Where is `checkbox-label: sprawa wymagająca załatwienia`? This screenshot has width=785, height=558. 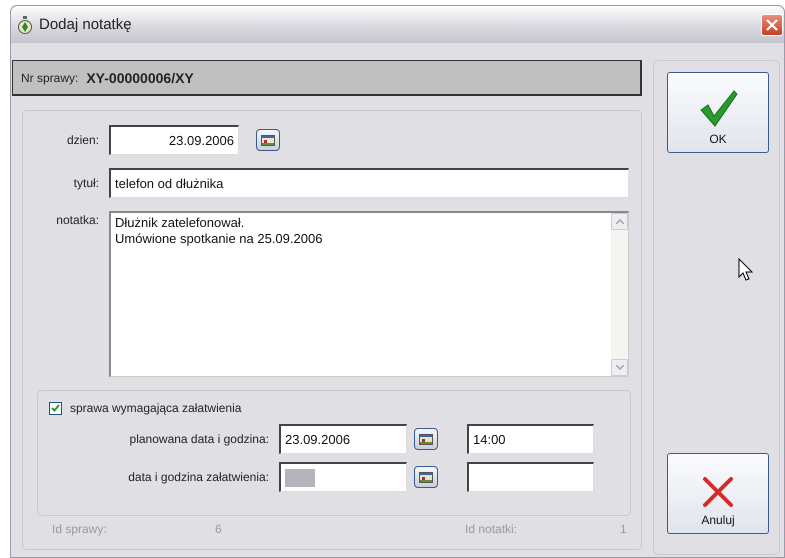
checkbox-label: sprawa wymagająca załatwienia is located at coordinates (156, 408).